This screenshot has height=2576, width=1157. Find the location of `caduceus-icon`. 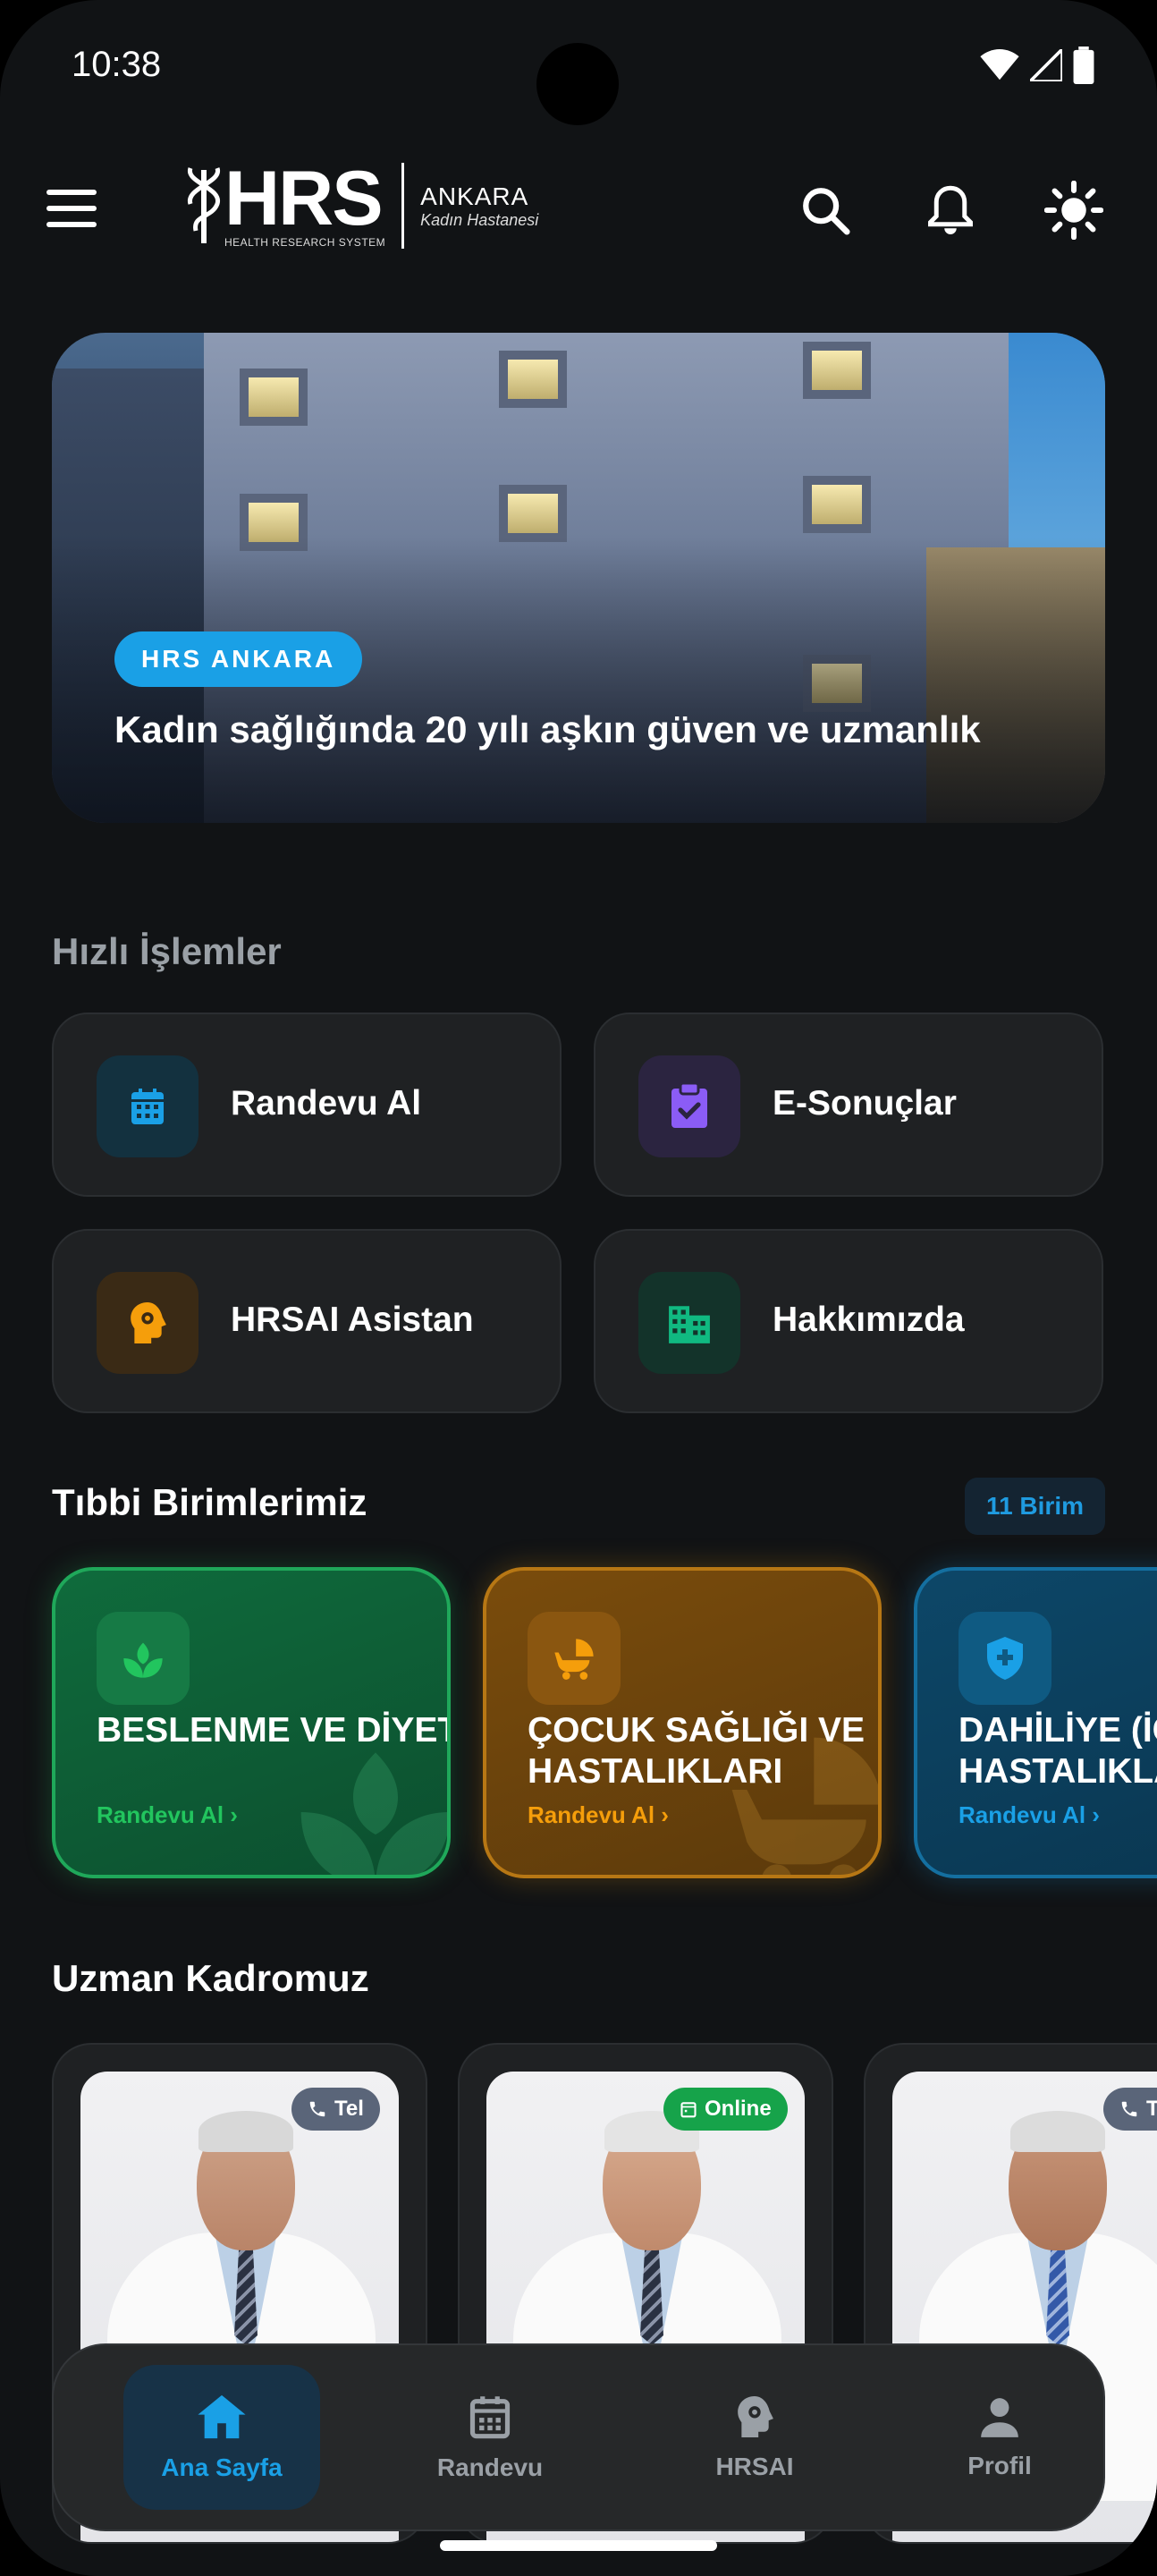

caduceus-icon is located at coordinates (204, 205).